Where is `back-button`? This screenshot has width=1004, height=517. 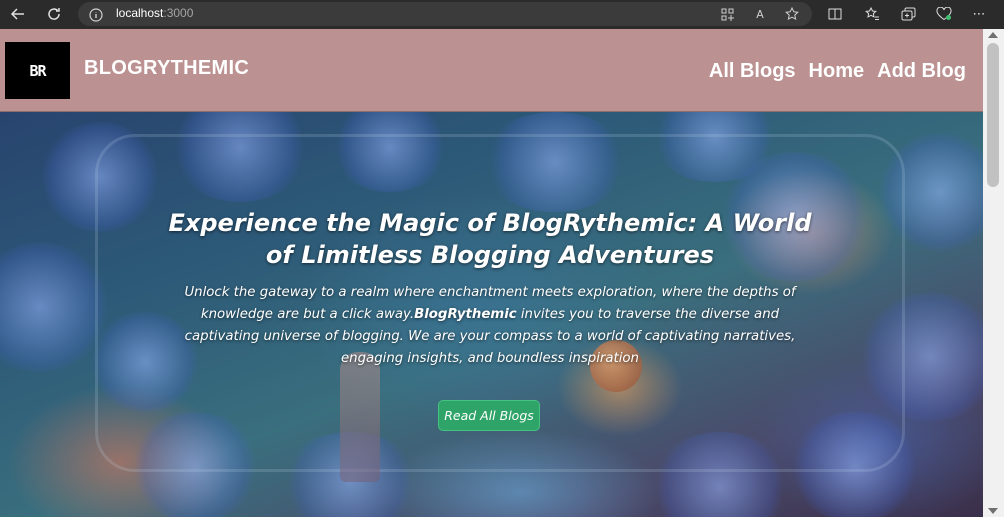 back-button is located at coordinates (18, 14).